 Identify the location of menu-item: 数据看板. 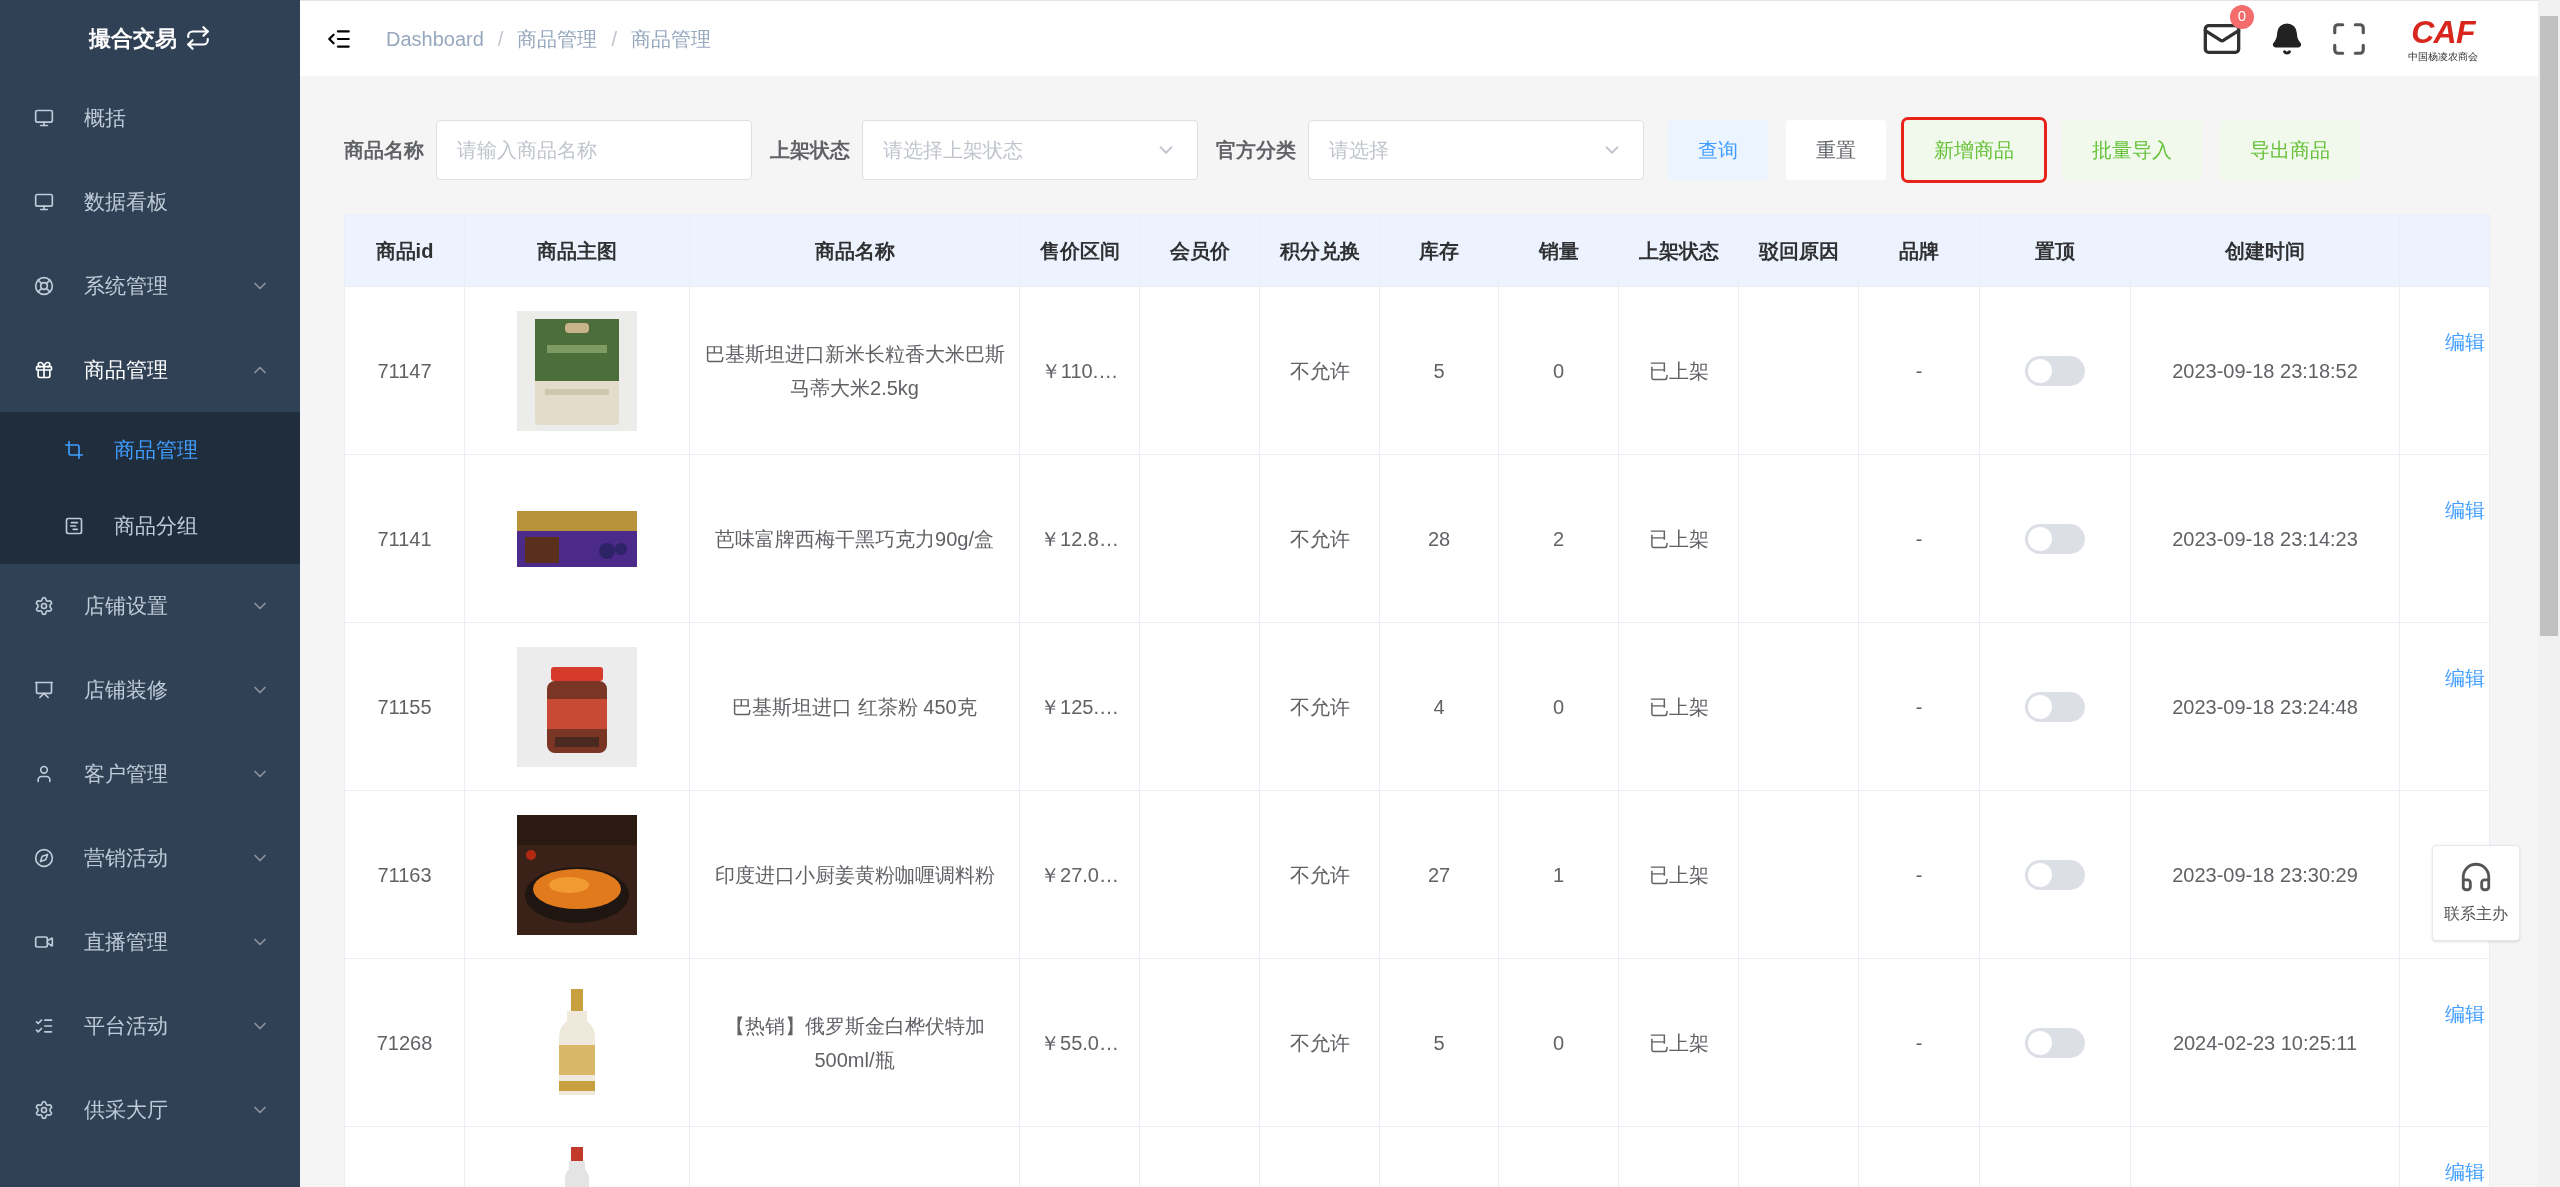
(150, 202).